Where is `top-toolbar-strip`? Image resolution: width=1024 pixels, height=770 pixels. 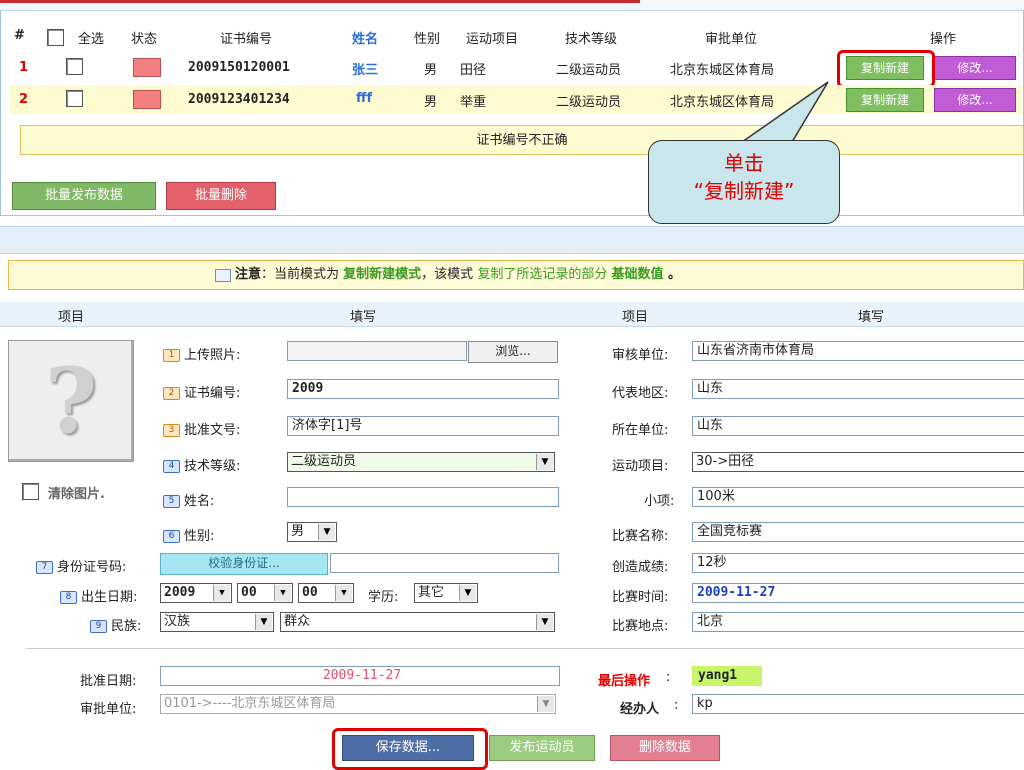 top-toolbar-strip is located at coordinates (512, 5).